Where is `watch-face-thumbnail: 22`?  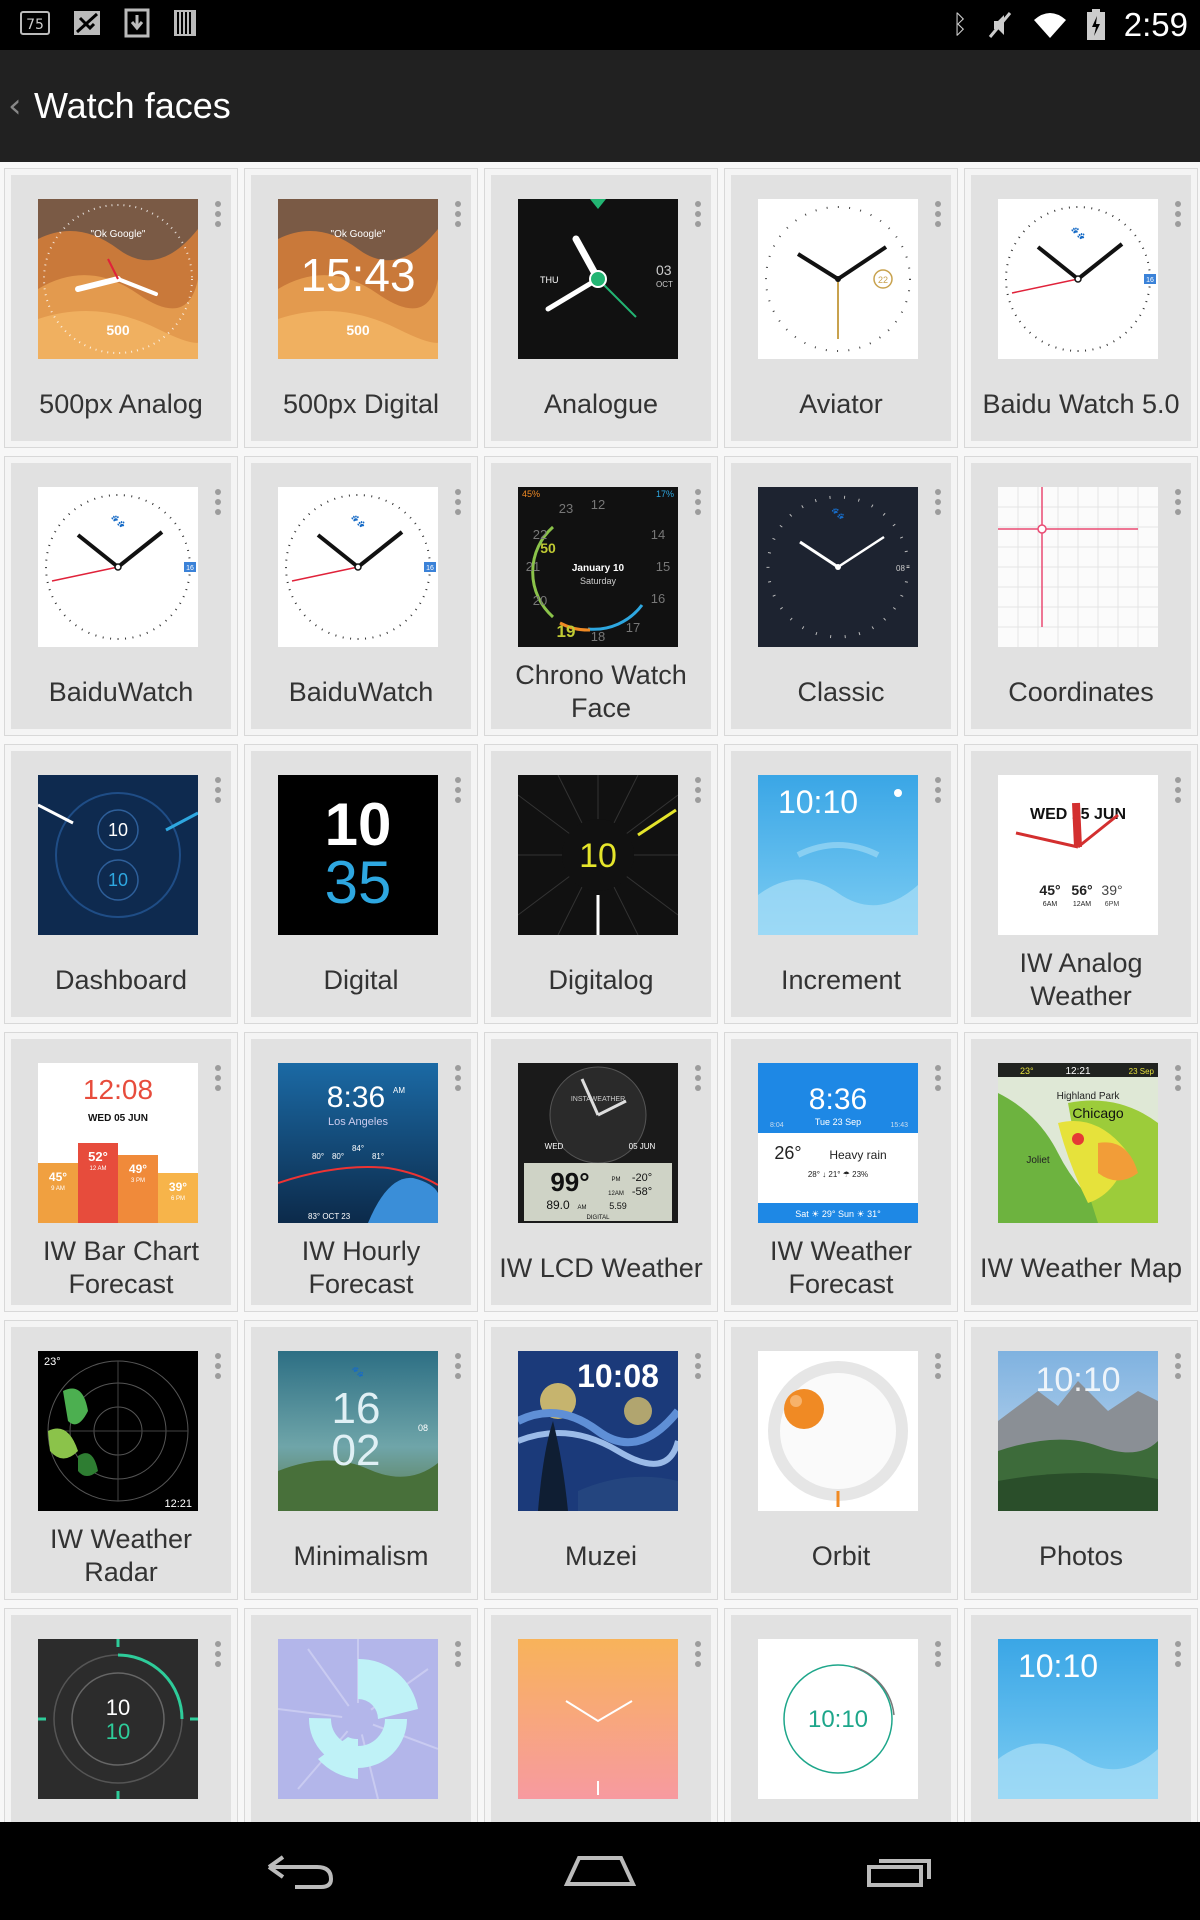
watch-face-thumbnail: 22 is located at coordinates (838, 279).